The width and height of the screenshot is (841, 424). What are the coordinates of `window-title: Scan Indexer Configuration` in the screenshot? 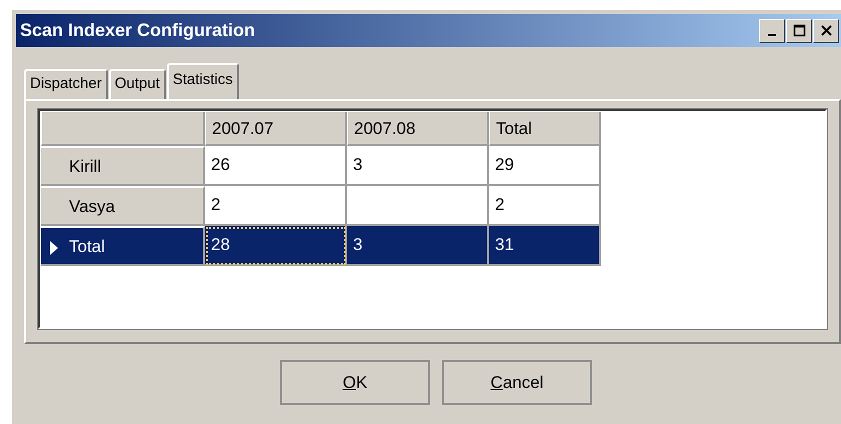 It's located at (138, 30).